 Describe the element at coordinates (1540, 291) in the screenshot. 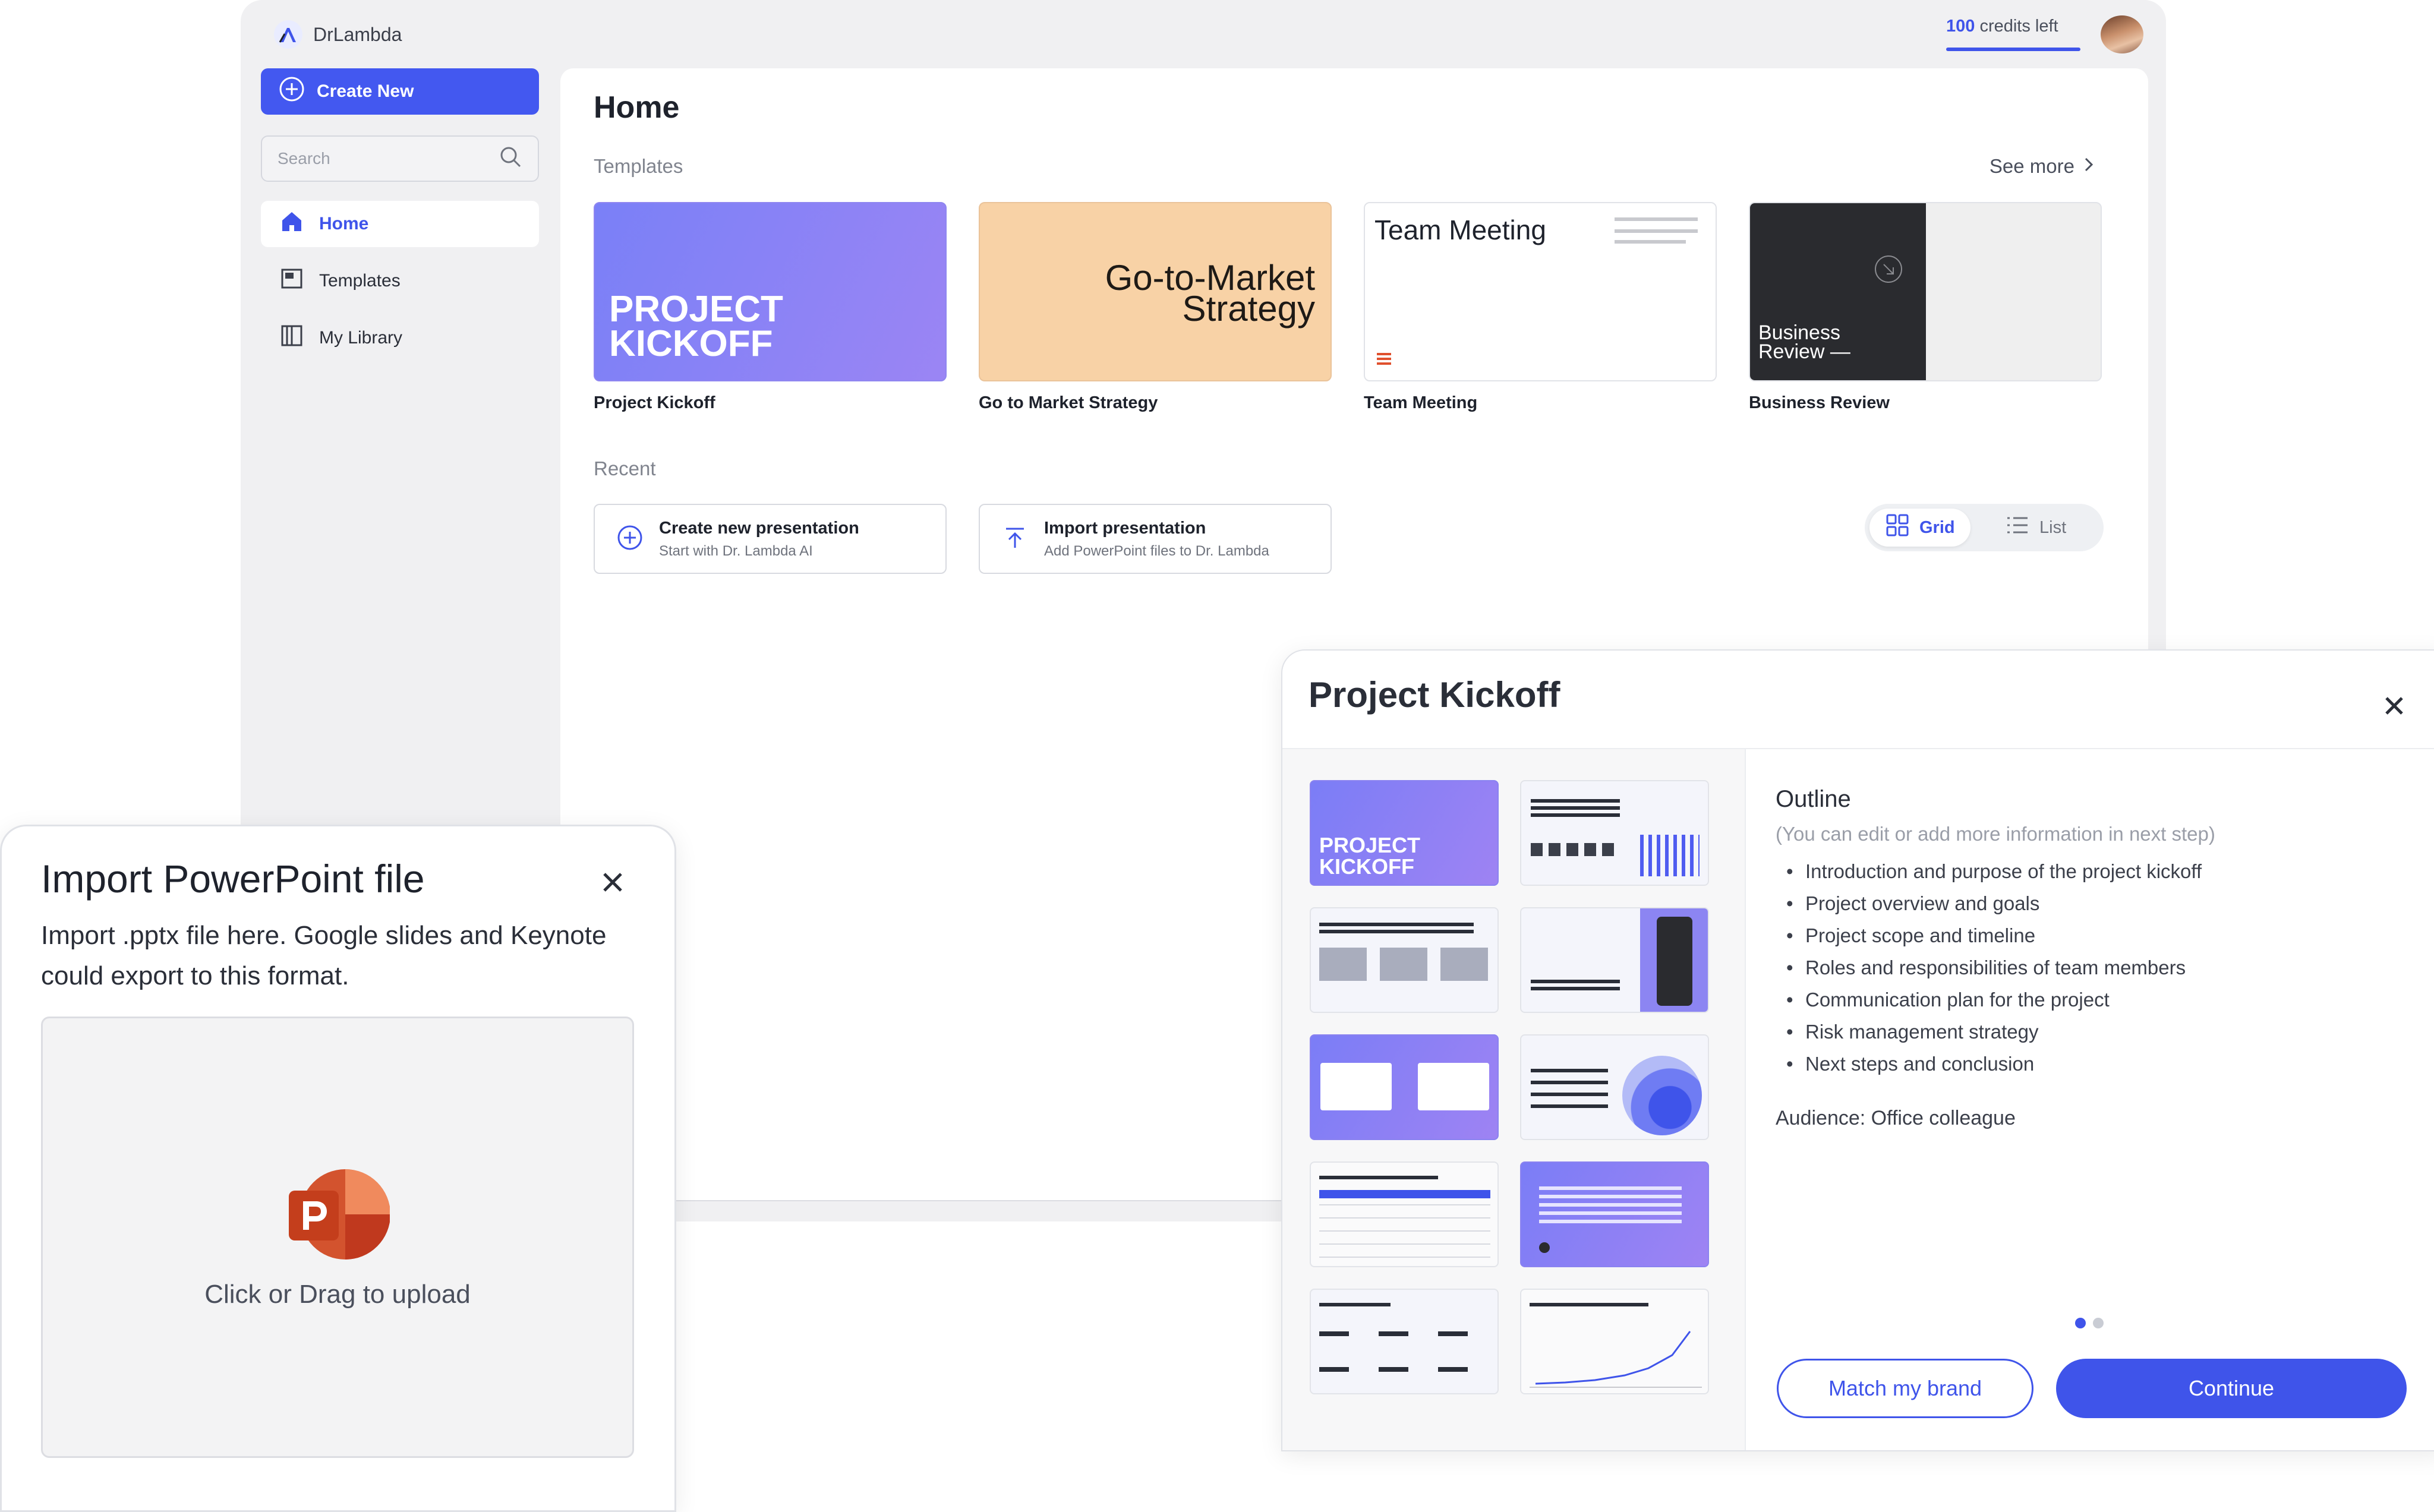

I see `template-card-team-meeting: Team Meeting` at that location.